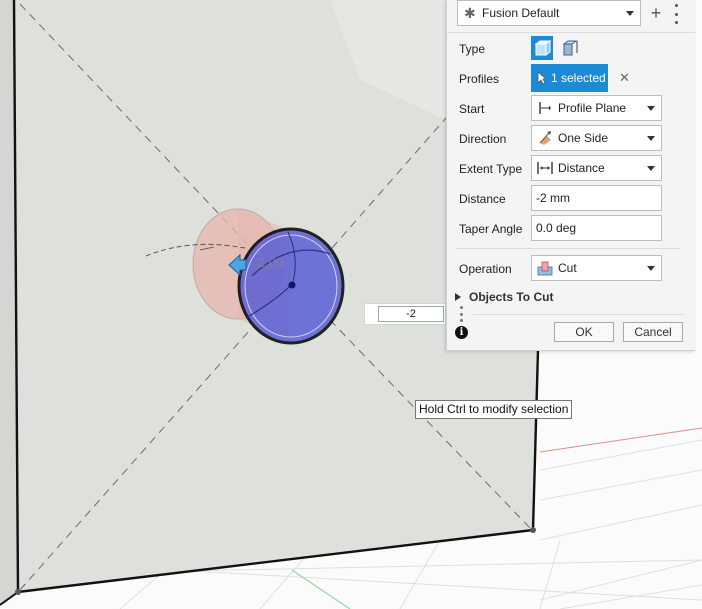 The width and height of the screenshot is (702, 609). Describe the element at coordinates (545, 268) in the screenshot. I see `cut-icon` at that location.